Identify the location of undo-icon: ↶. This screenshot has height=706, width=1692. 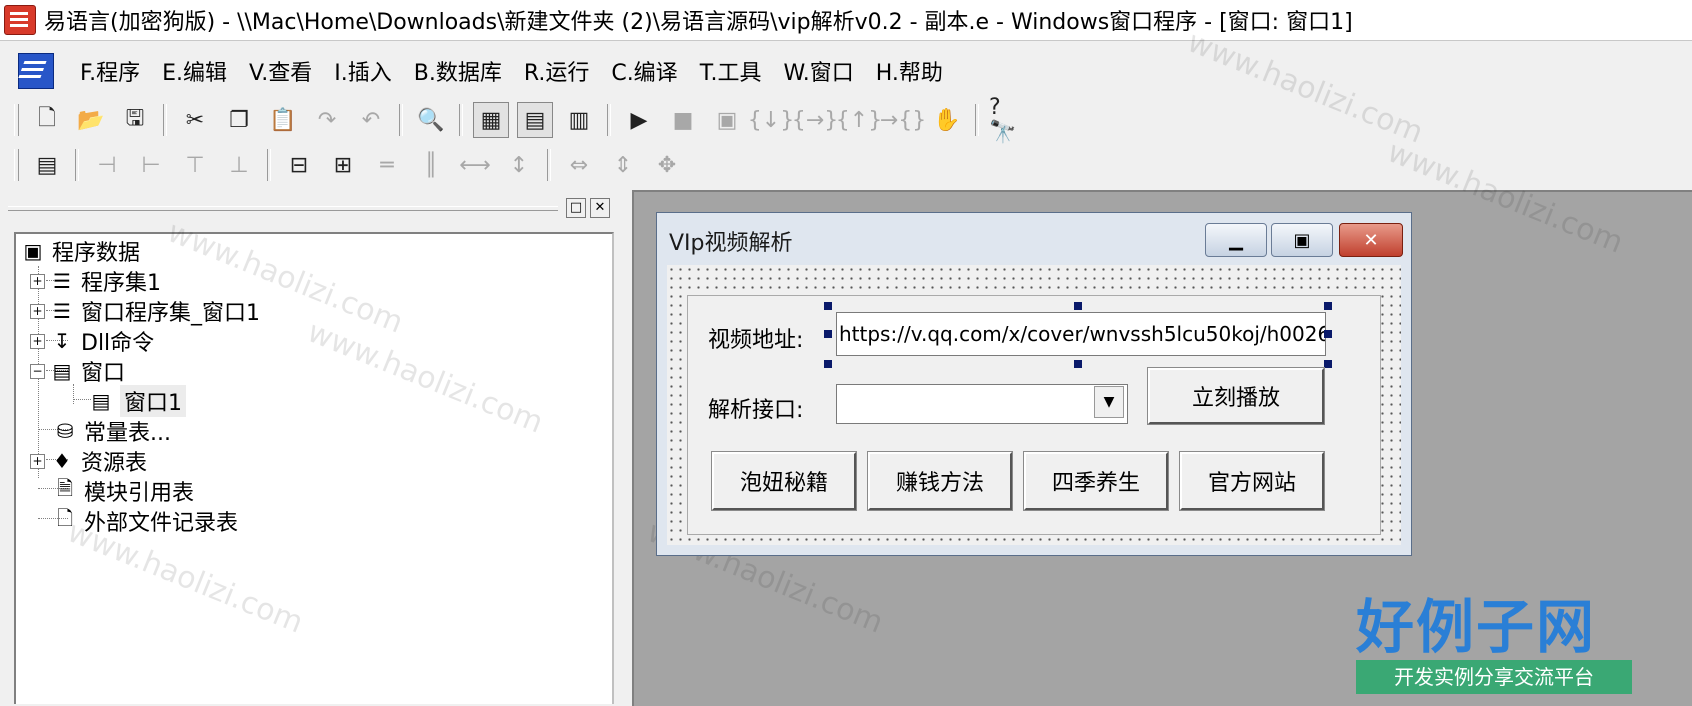
(371, 120).